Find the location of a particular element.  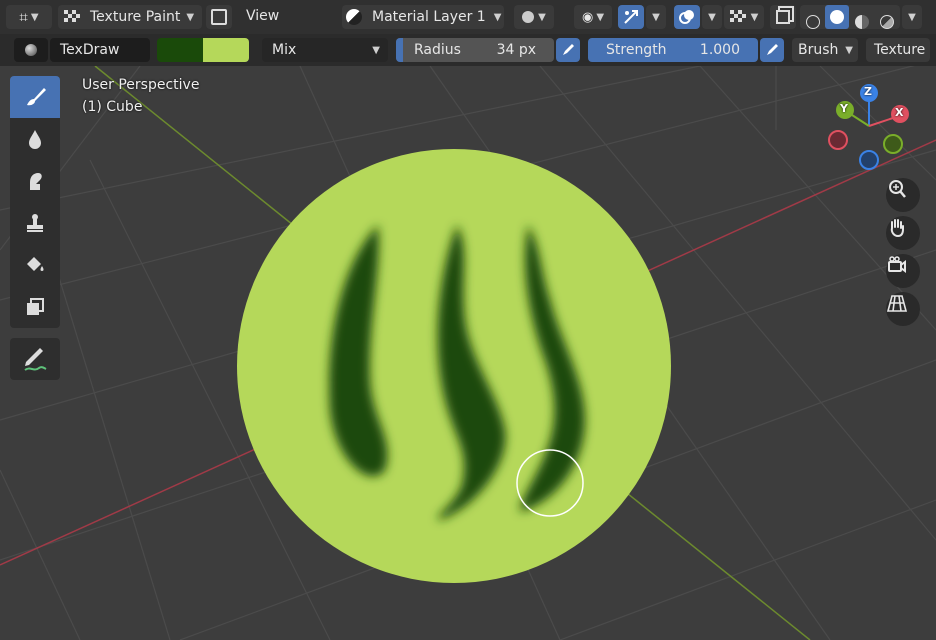

shading-dropdown: ▼ is located at coordinates (912, 17).